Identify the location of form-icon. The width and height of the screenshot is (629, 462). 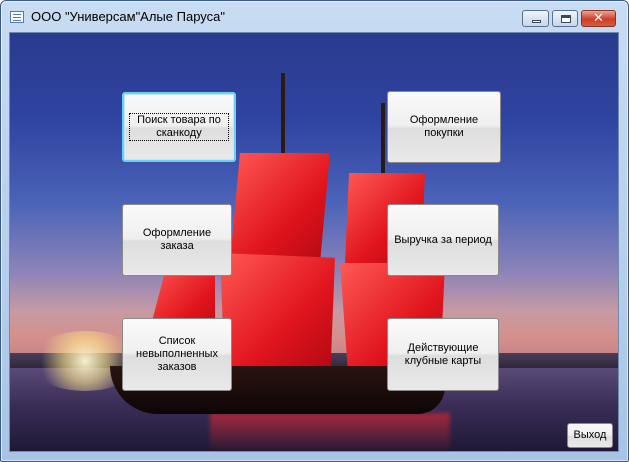
(17, 17).